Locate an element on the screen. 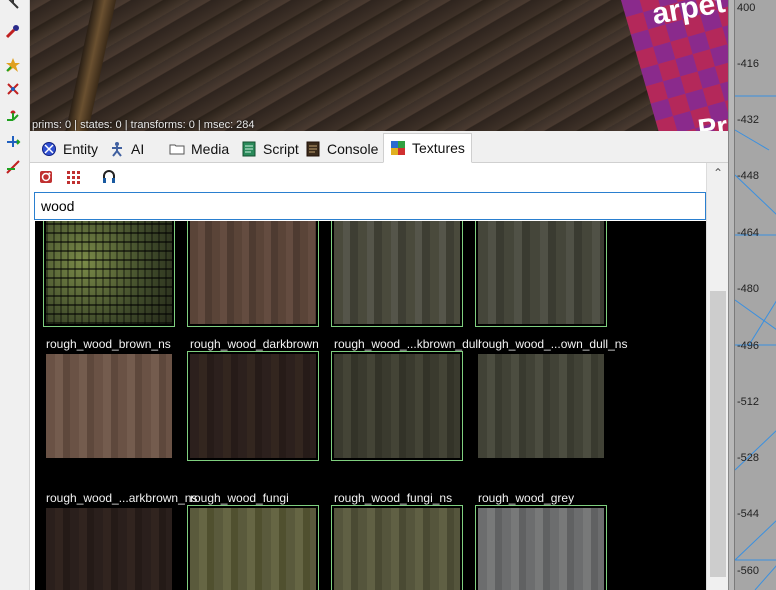  tab-console: Console is located at coordinates (341, 149).